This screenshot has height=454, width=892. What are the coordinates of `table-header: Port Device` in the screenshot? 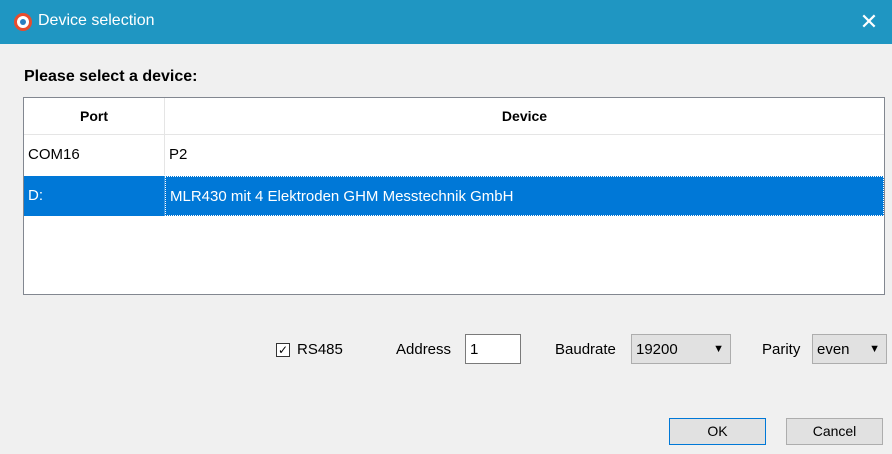 It's located at (454, 116).